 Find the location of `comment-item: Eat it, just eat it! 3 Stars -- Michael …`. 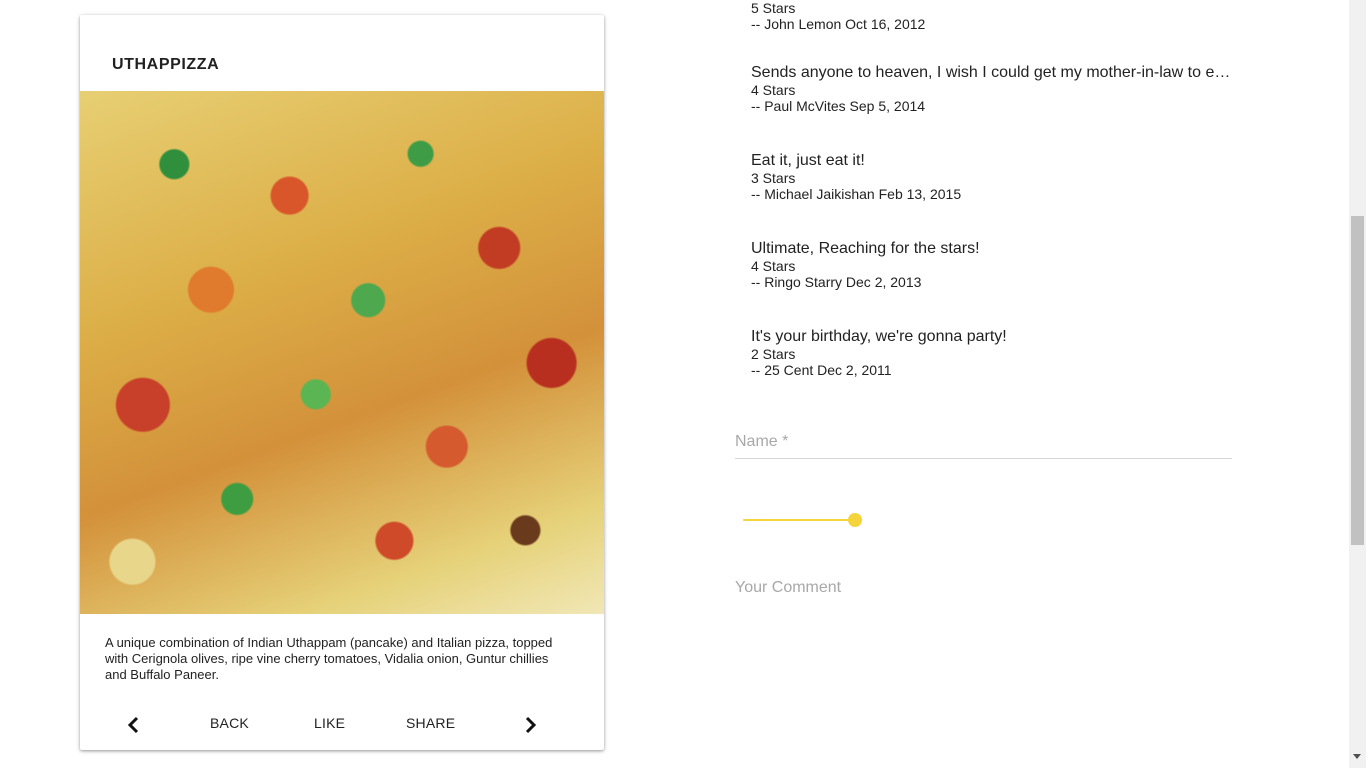

comment-item: Eat it, just eat it! 3 Stars -- Michael … is located at coordinates (996, 177).